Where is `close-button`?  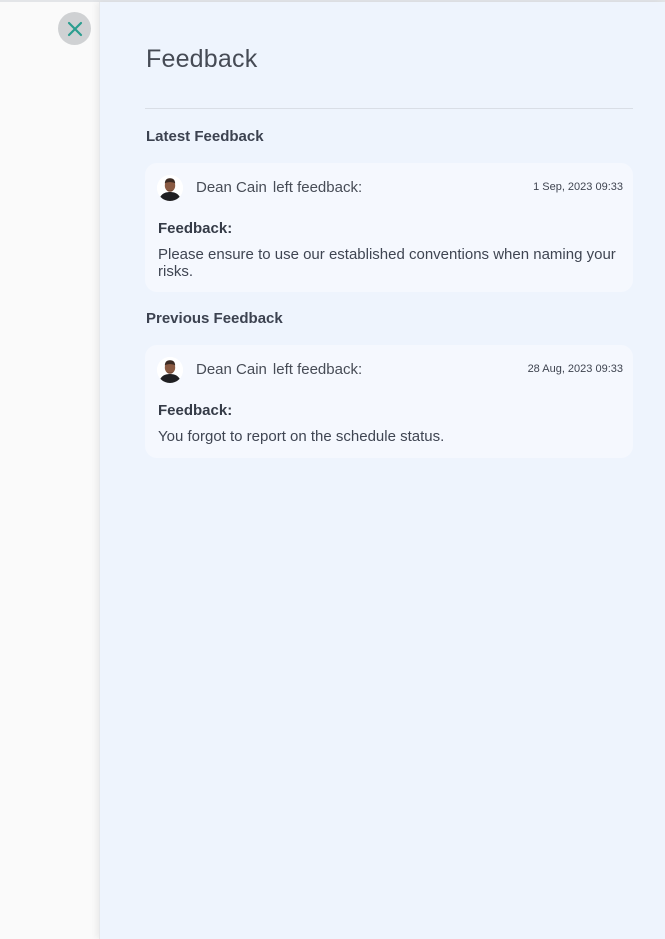
close-button is located at coordinates (74, 28).